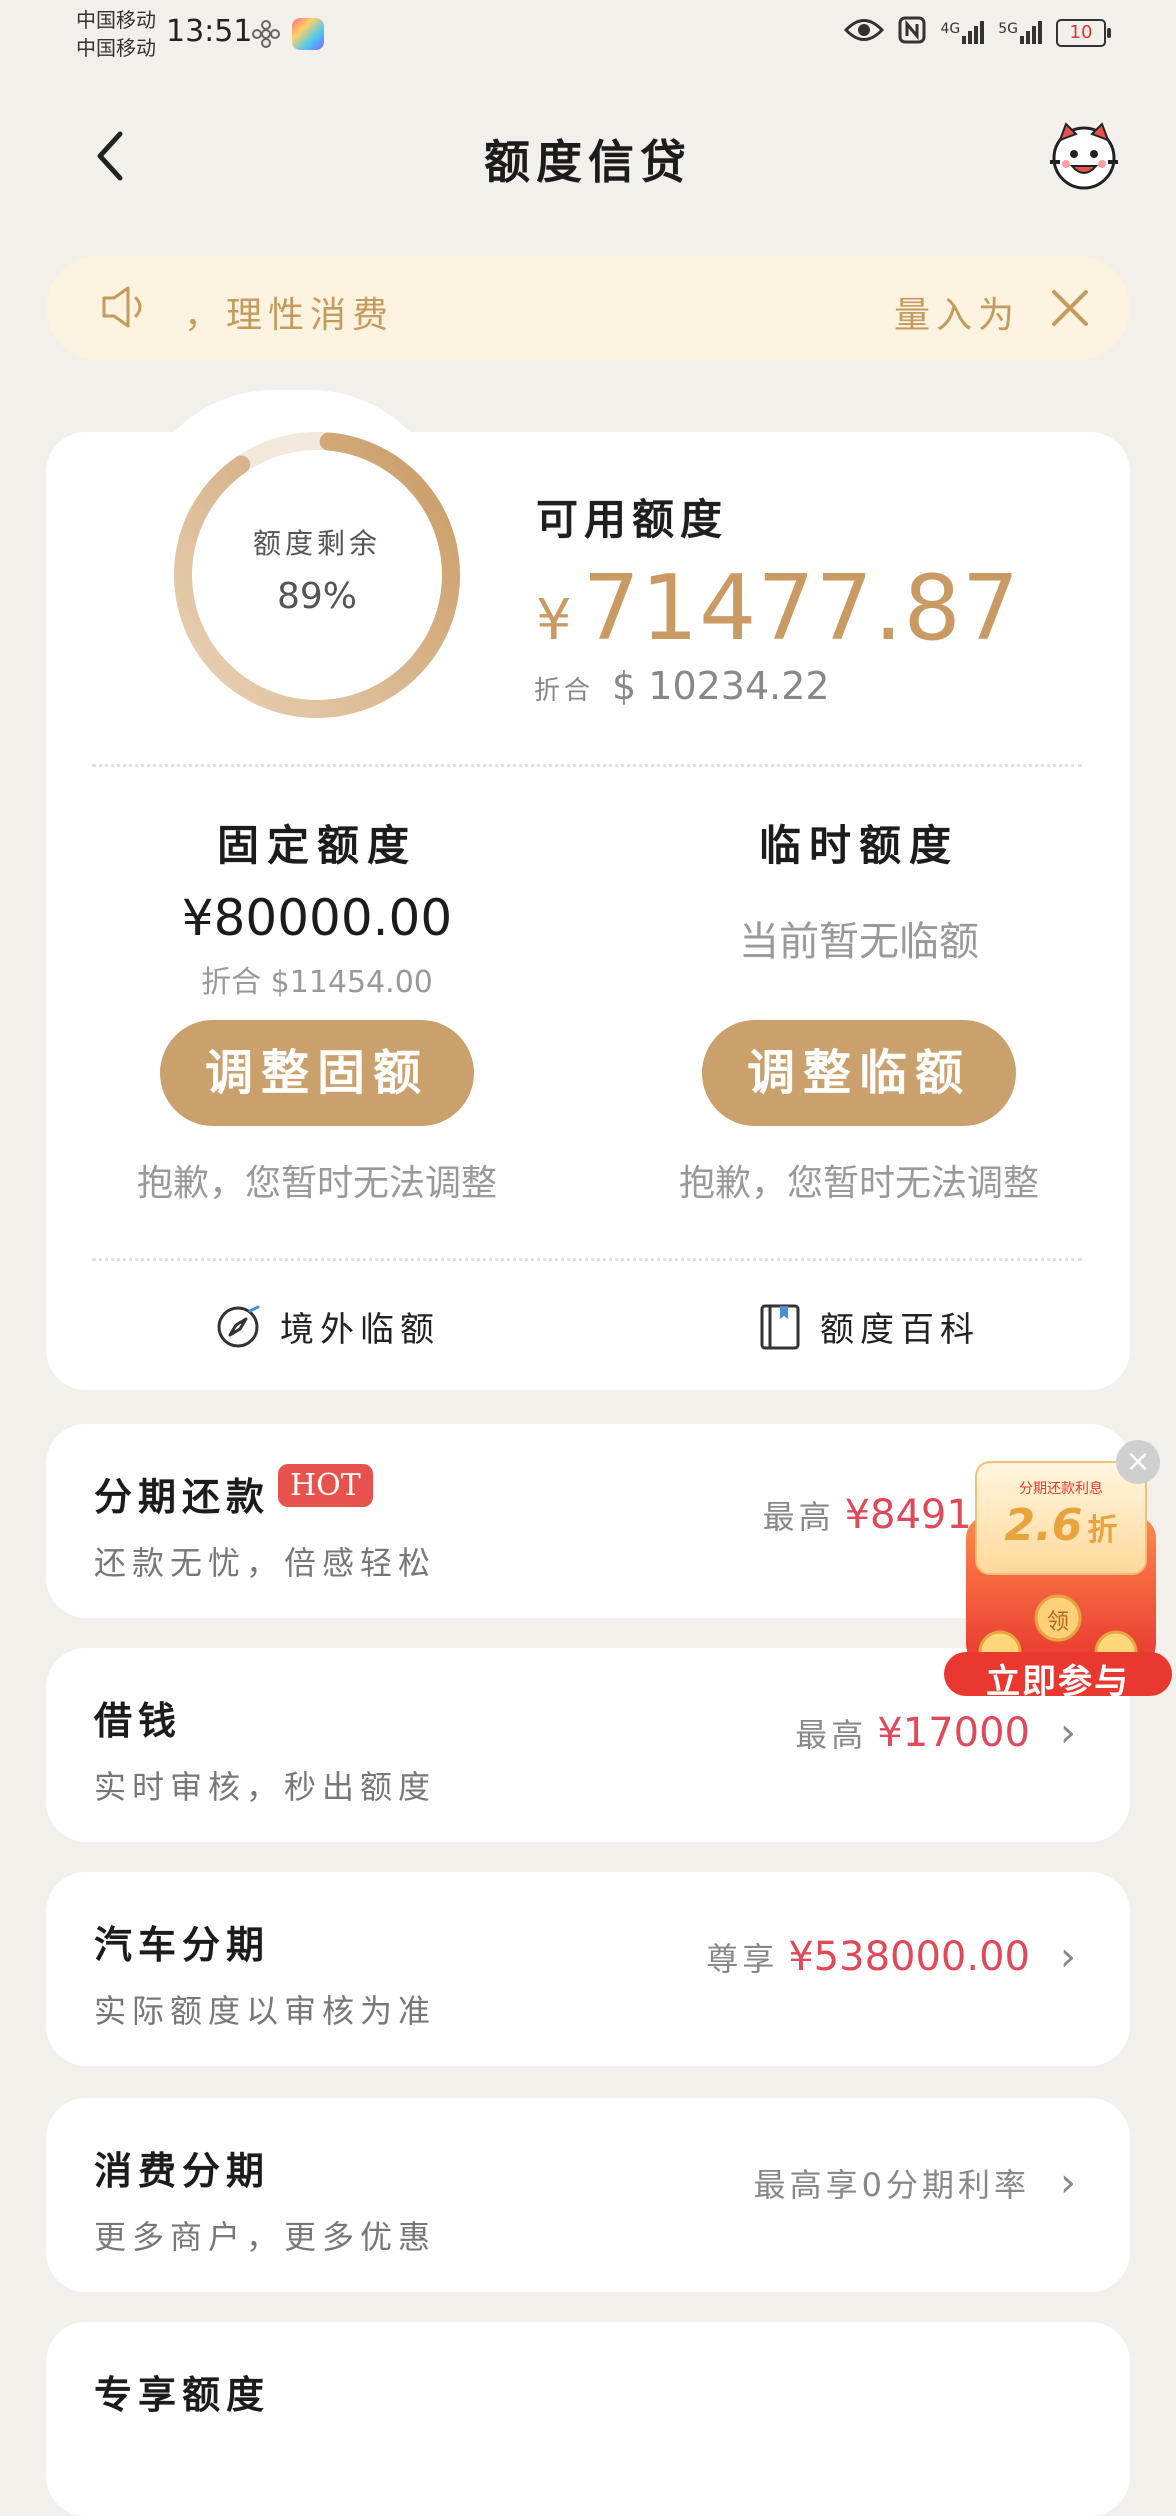 This screenshot has width=1176, height=2516. I want to click on wiki-link-label: 额度百科, so click(900, 1330).